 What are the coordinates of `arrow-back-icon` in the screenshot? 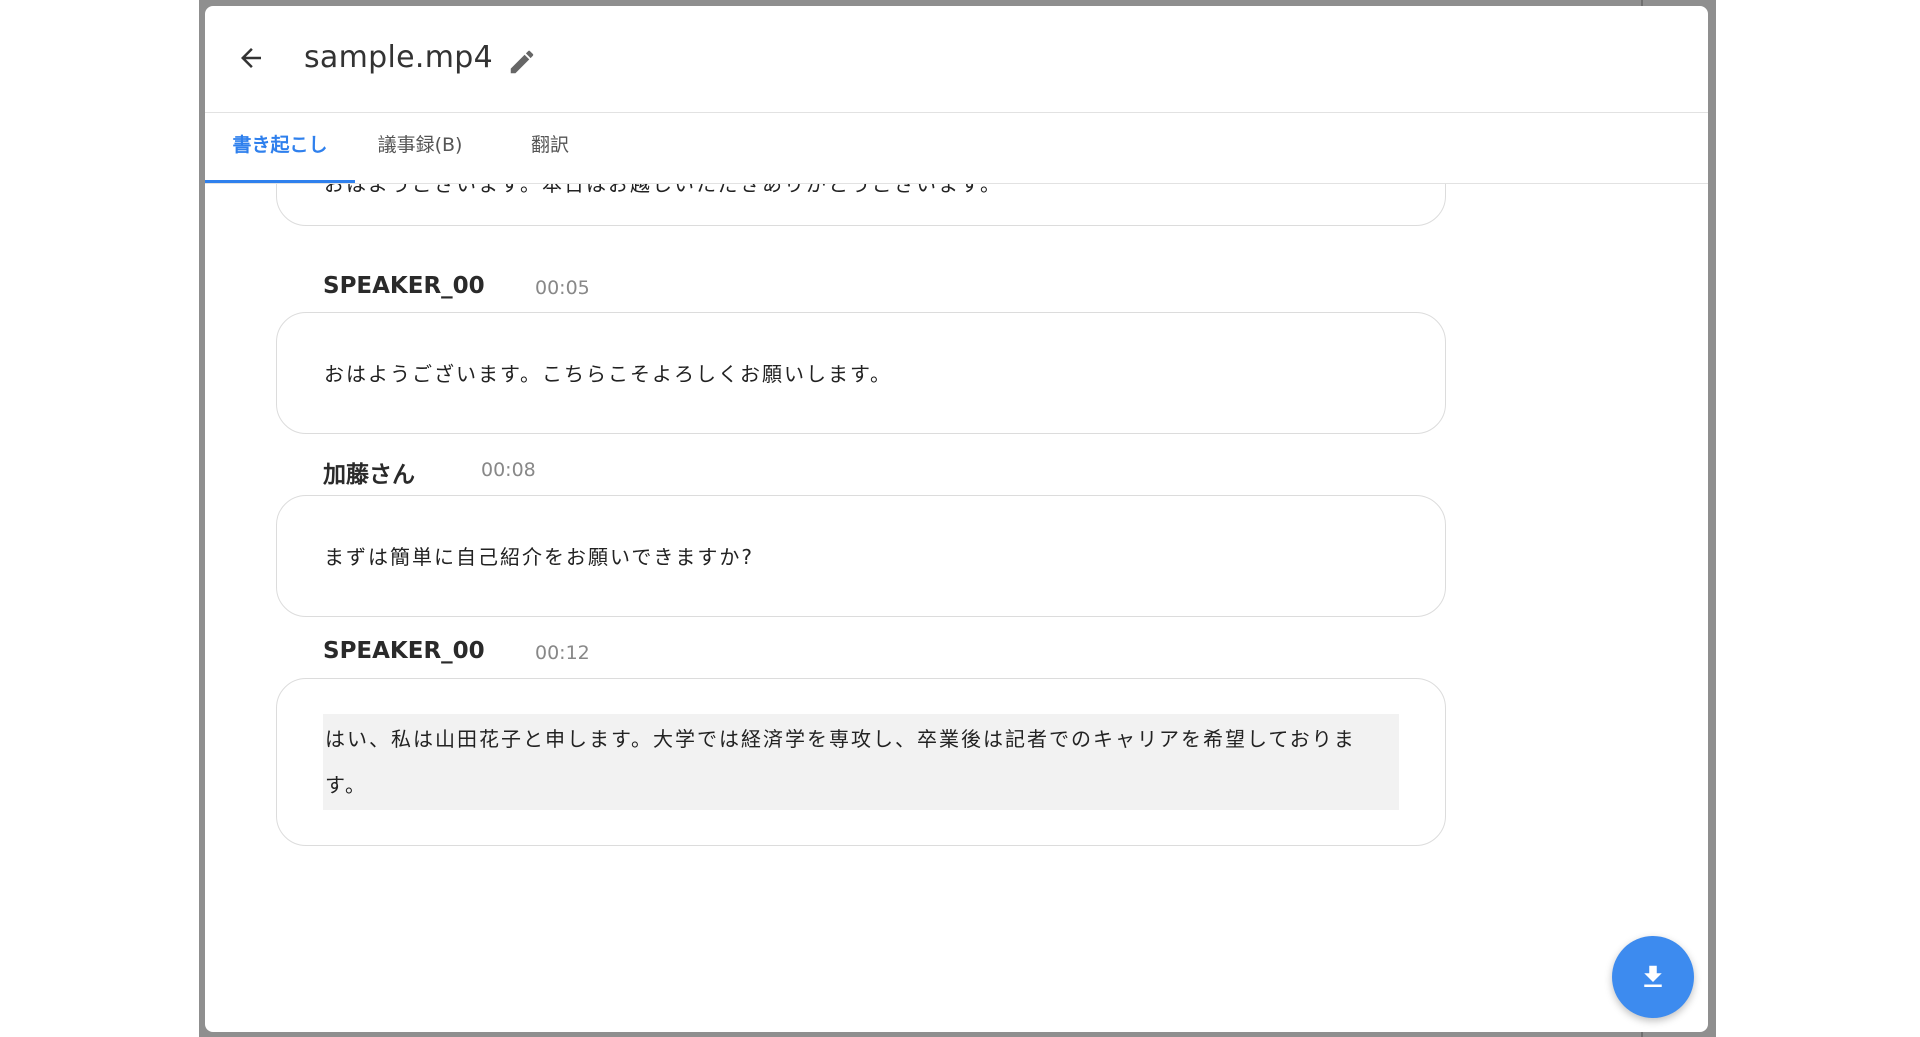 It's located at (251, 58).